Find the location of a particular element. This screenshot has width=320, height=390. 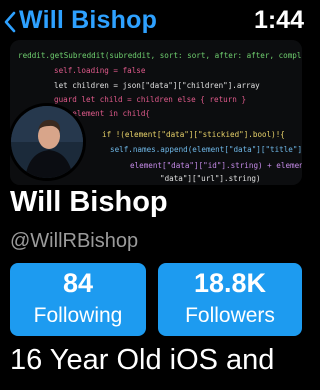

following-count: 84 is located at coordinates (78, 283).